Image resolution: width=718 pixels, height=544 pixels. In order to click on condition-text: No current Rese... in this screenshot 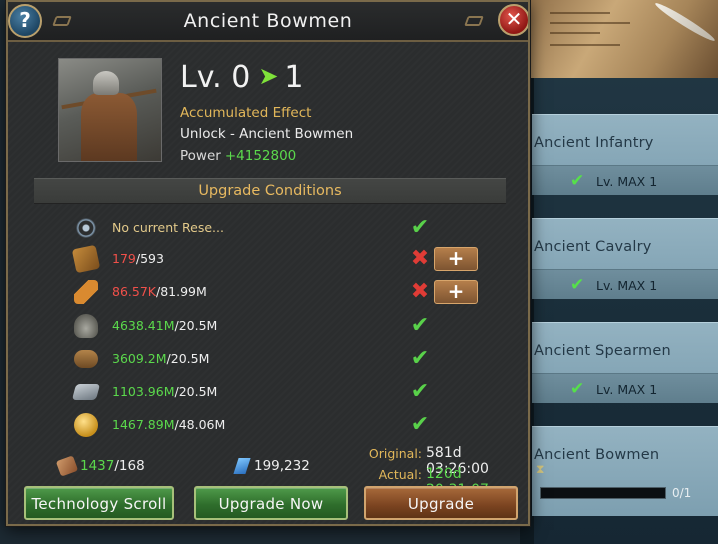, I will do `click(168, 227)`.